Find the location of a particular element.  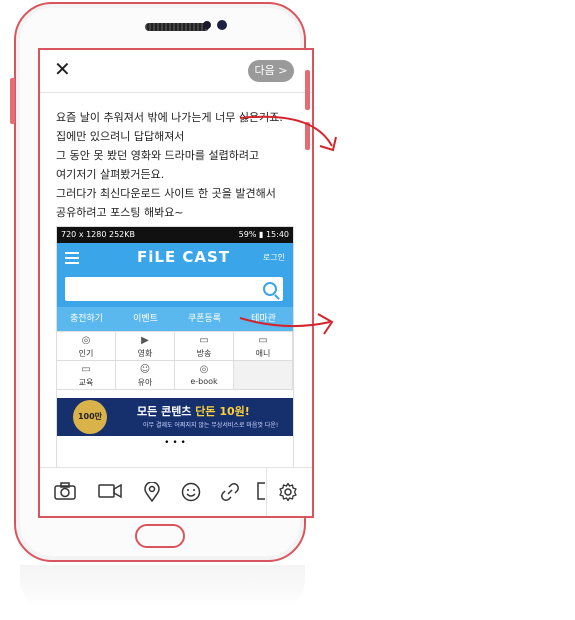

annotation-arrows is located at coordinates (288, 225).